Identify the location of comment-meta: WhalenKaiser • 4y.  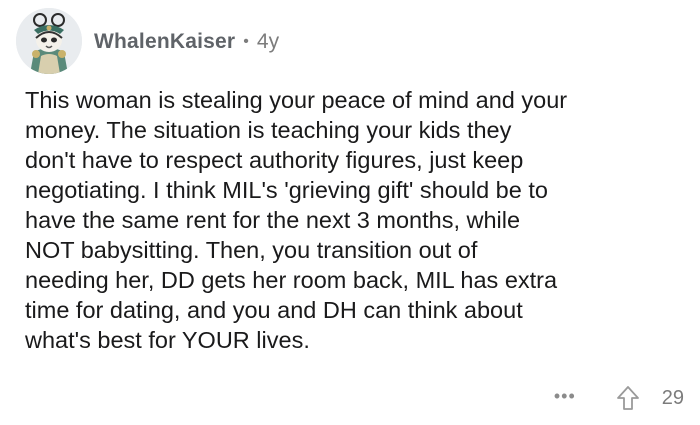
(186, 42).